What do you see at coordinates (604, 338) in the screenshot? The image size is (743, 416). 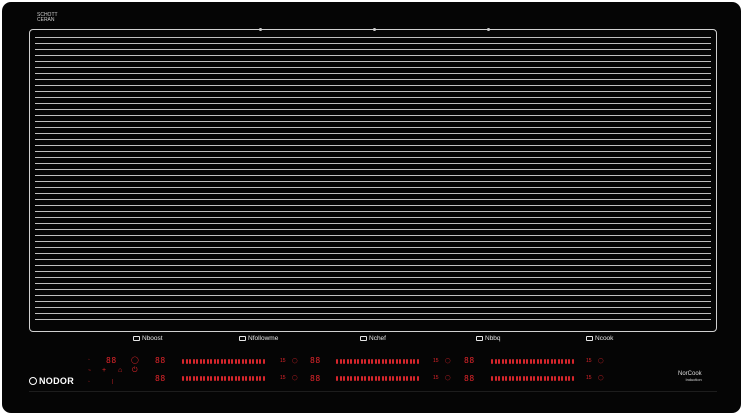 I see `mode-label: Ncook` at bounding box center [604, 338].